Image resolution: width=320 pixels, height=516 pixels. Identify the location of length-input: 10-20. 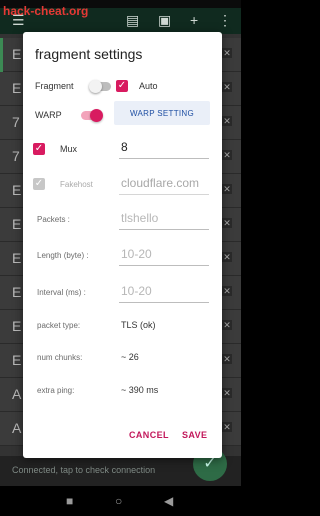
(164, 255).